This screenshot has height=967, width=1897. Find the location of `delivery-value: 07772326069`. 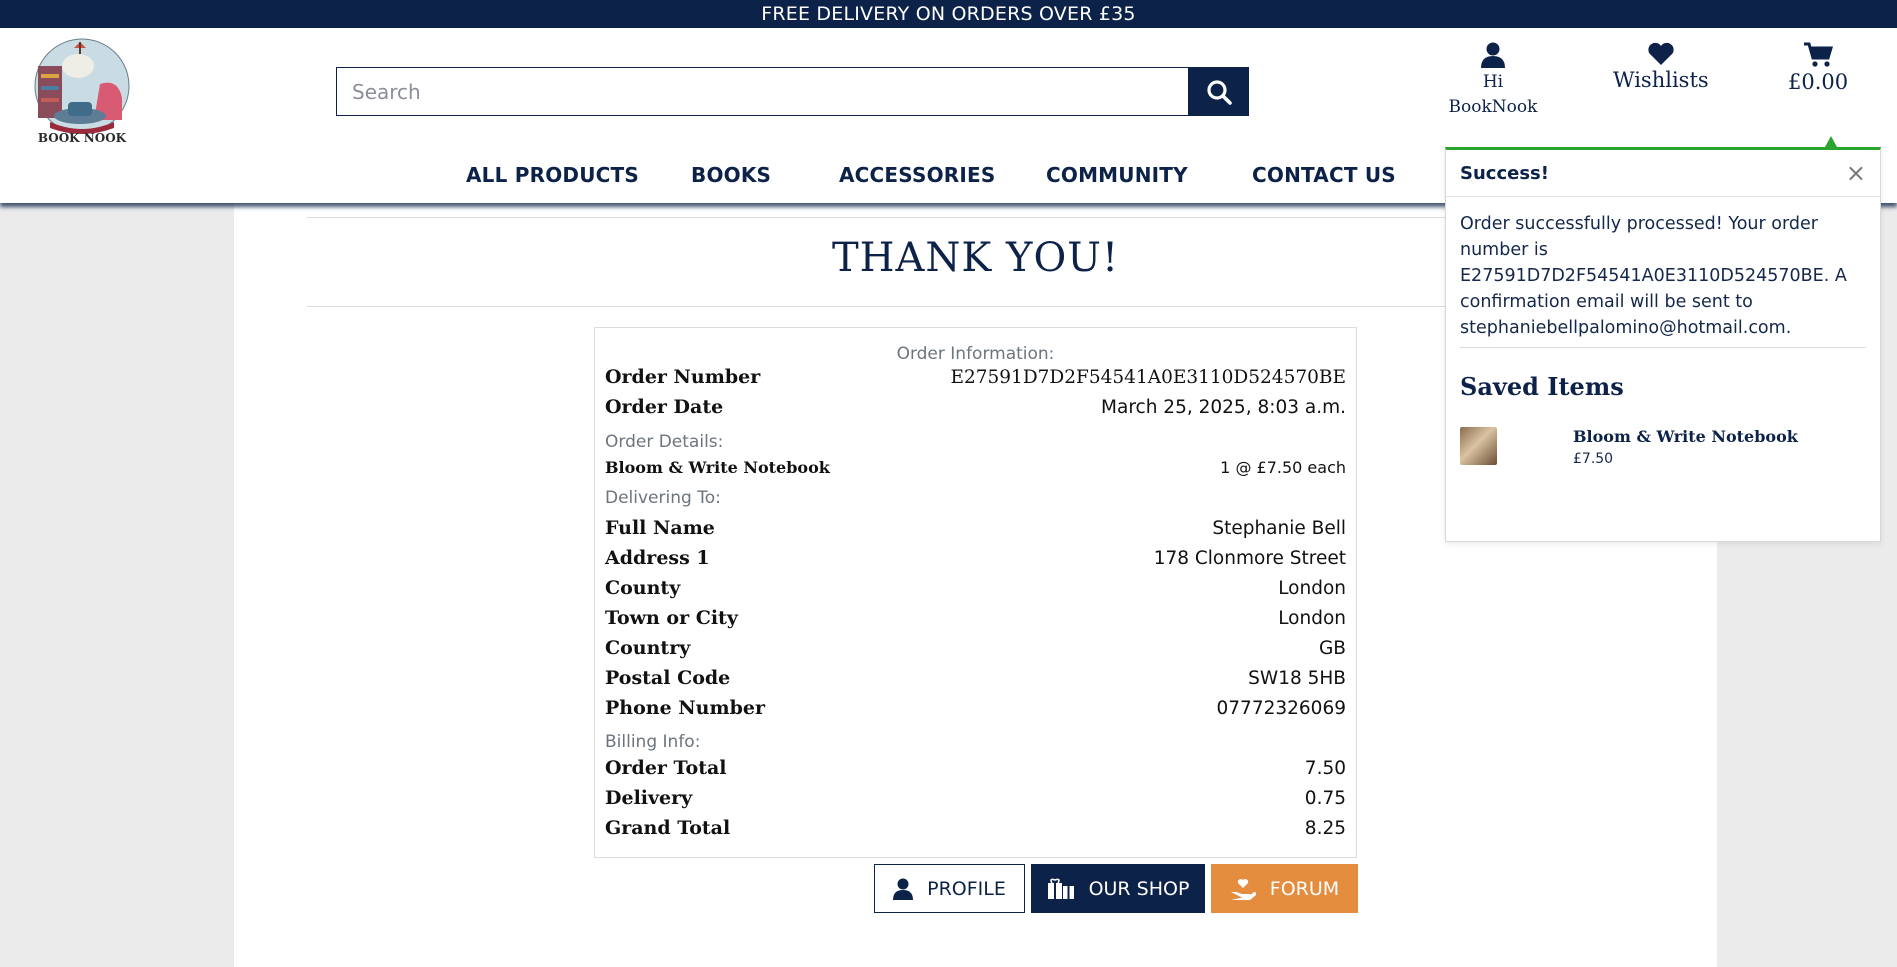

delivery-value: 07772326069 is located at coordinates (1281, 708).